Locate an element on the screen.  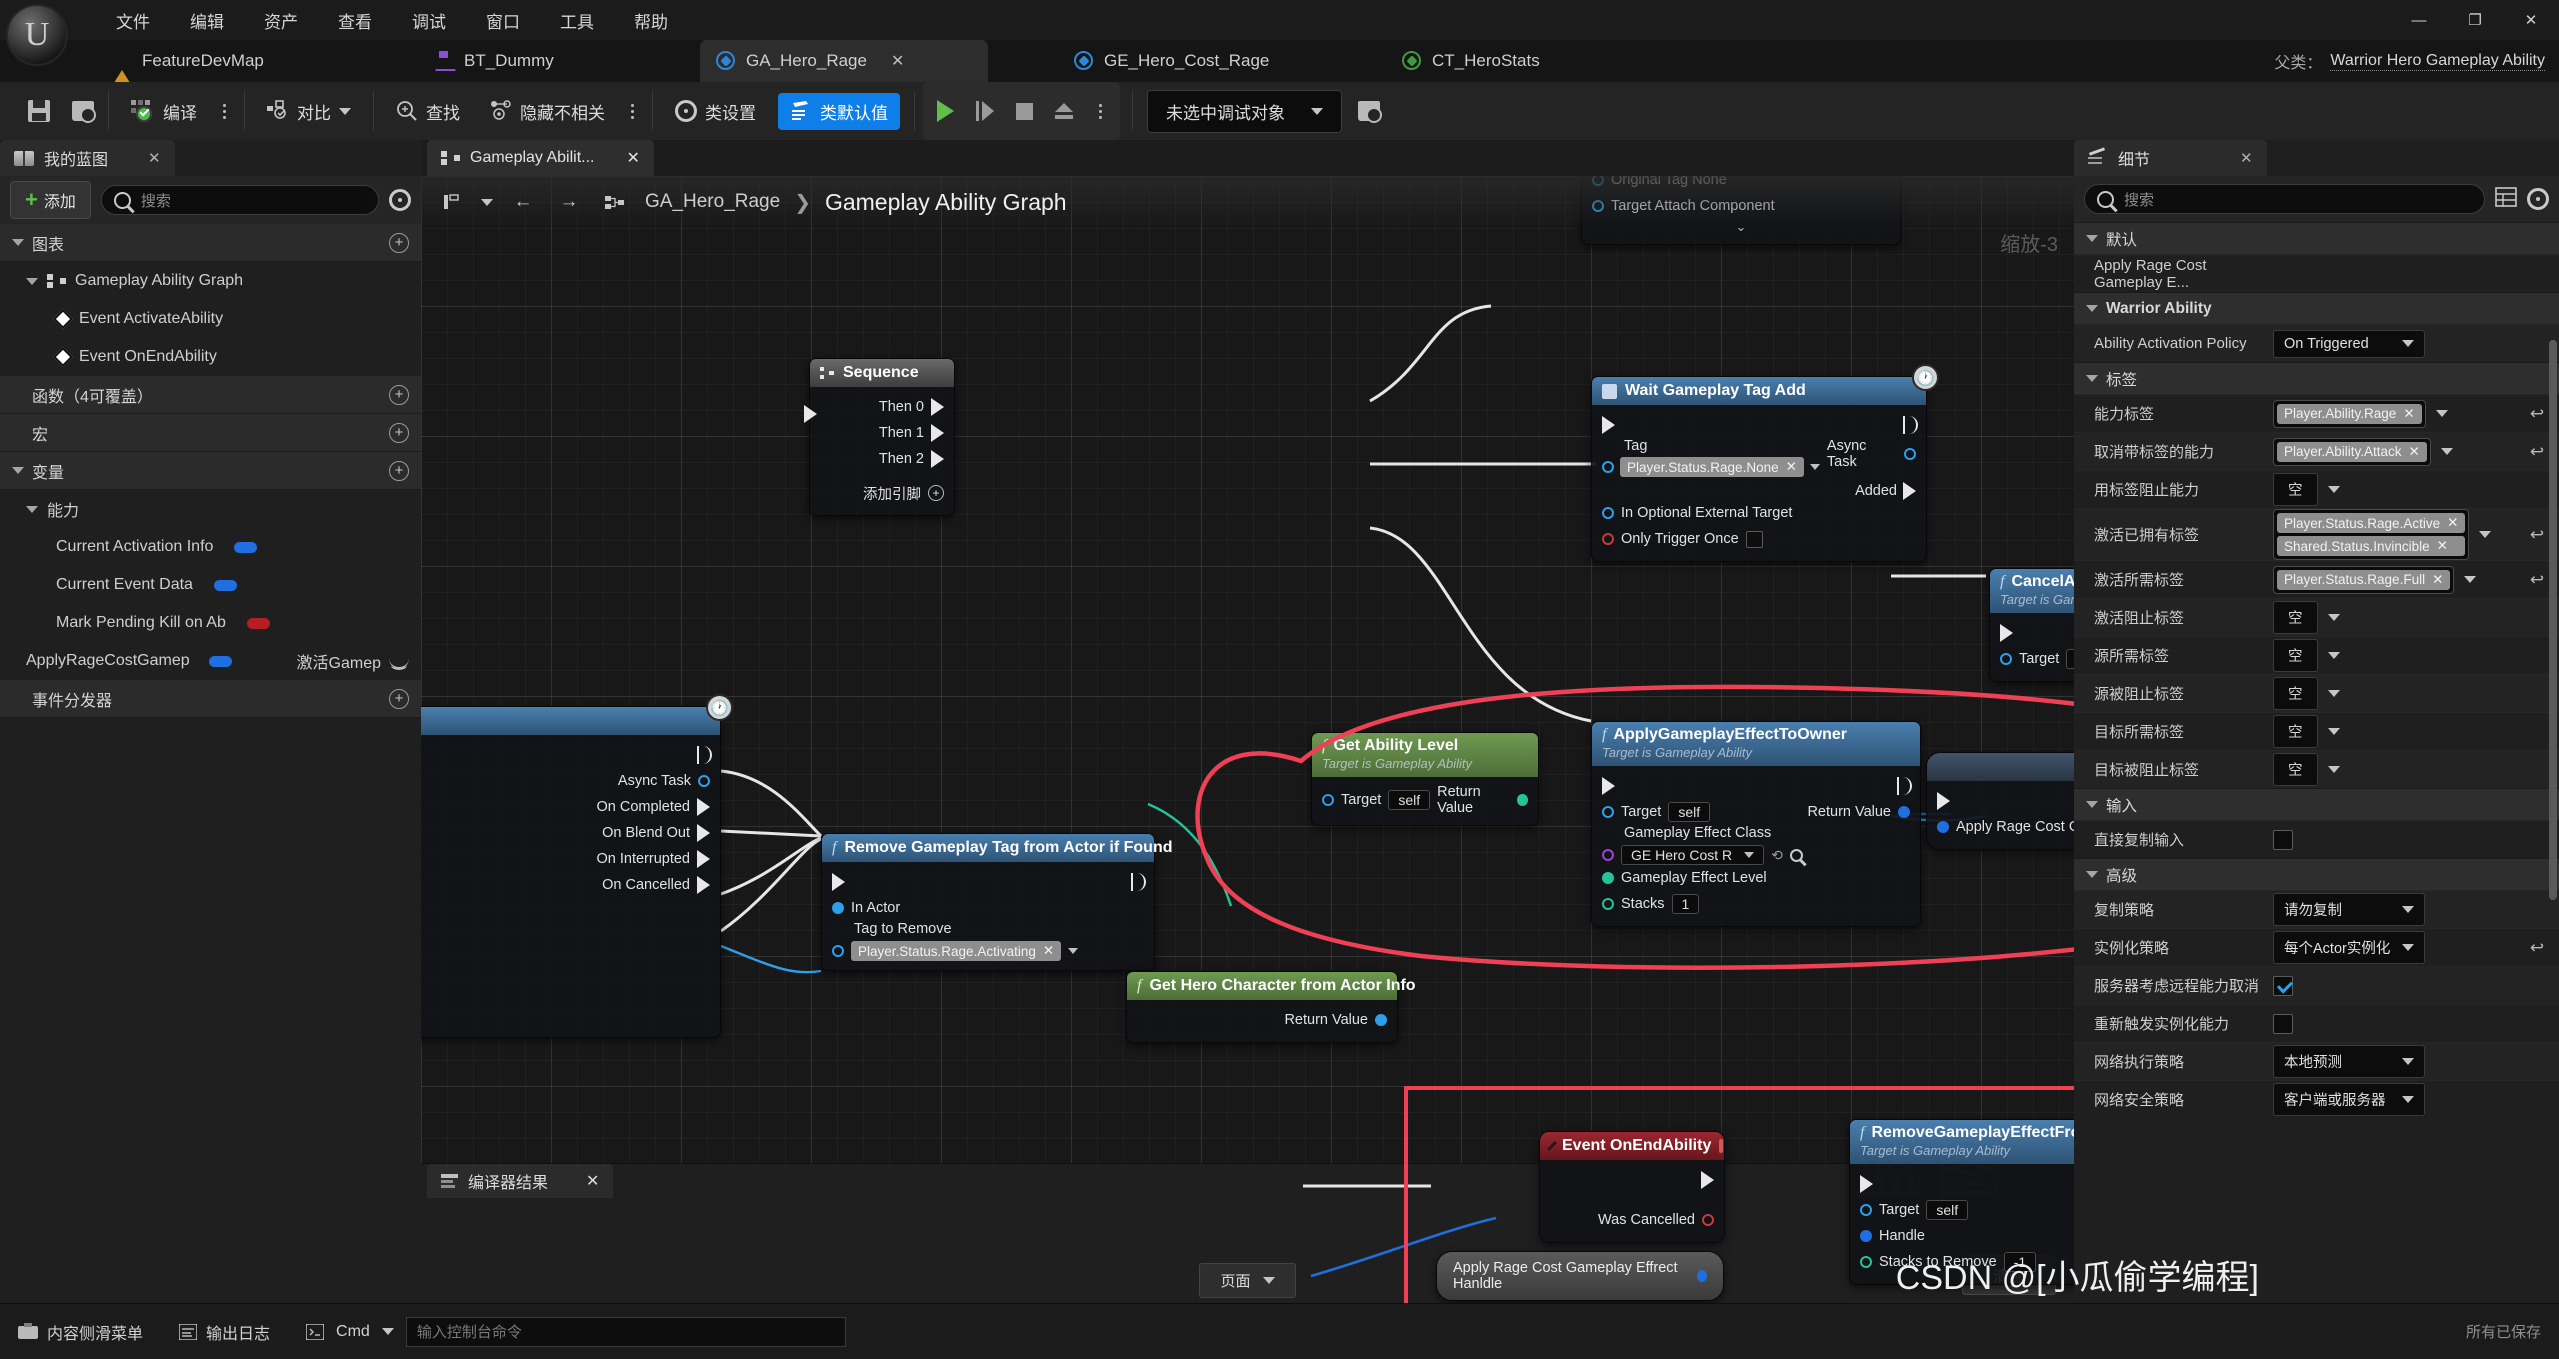
exec-out-row: Then 2 is located at coordinates (882, 459).